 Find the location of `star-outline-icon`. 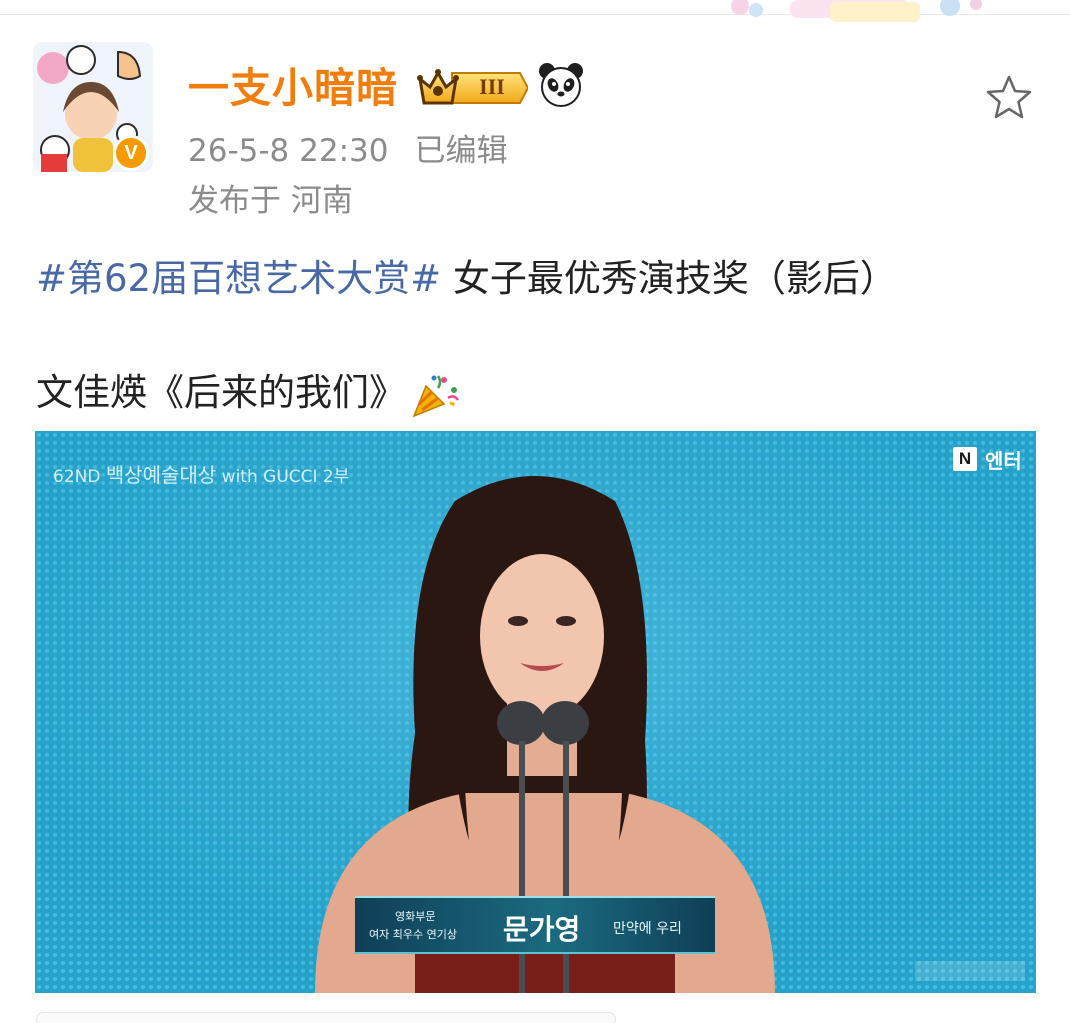

star-outline-icon is located at coordinates (1009, 97).